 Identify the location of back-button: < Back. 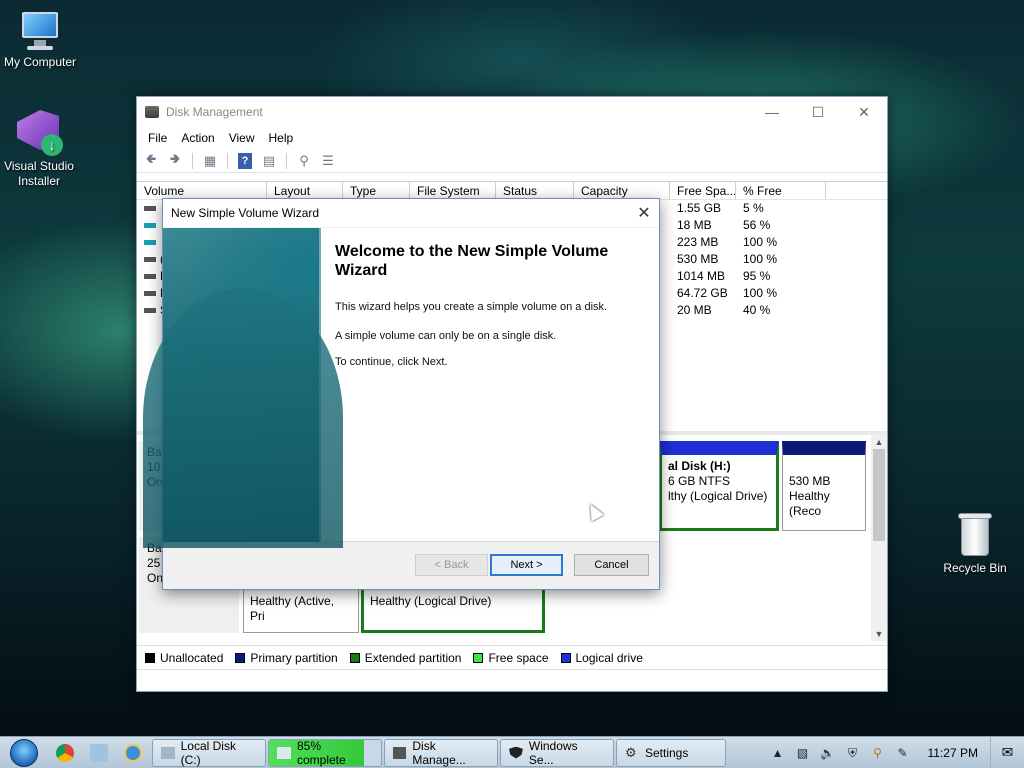
(451, 565).